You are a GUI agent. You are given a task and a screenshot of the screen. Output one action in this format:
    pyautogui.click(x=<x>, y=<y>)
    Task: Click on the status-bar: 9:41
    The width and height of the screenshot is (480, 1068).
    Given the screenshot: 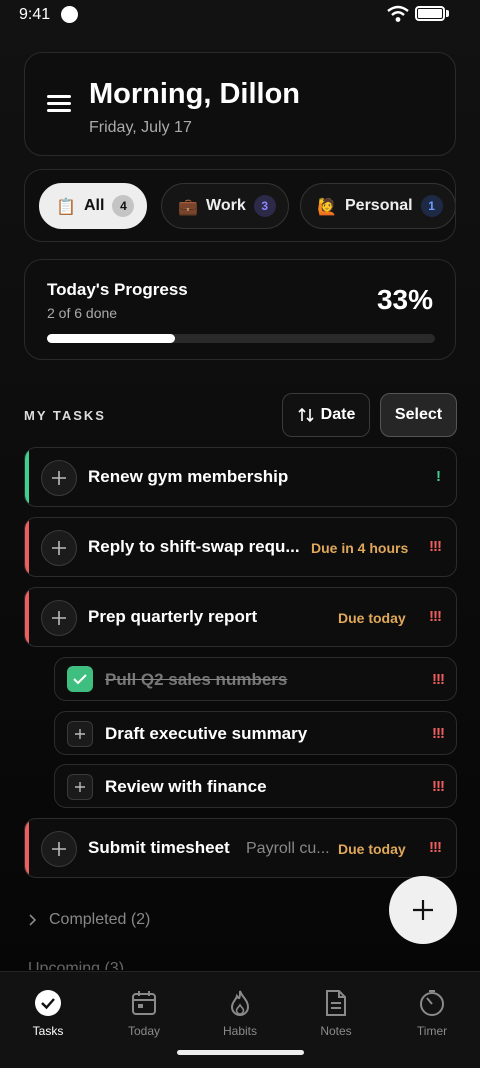 What is the action you would take?
    pyautogui.click(x=240, y=15)
    